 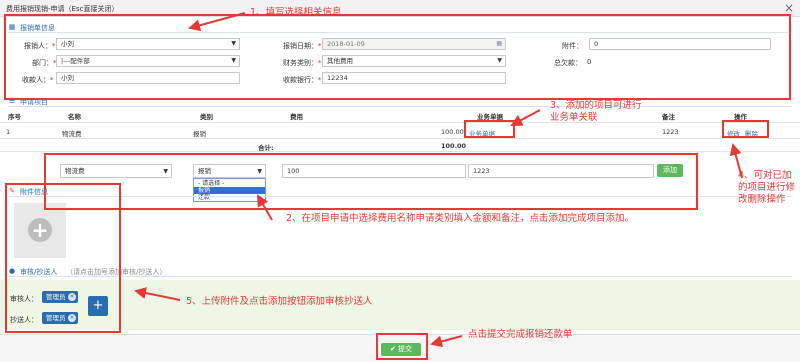 What do you see at coordinates (596, 105) in the screenshot?
I see `annotation-3-line1: 3、添加的项目可进行` at bounding box center [596, 105].